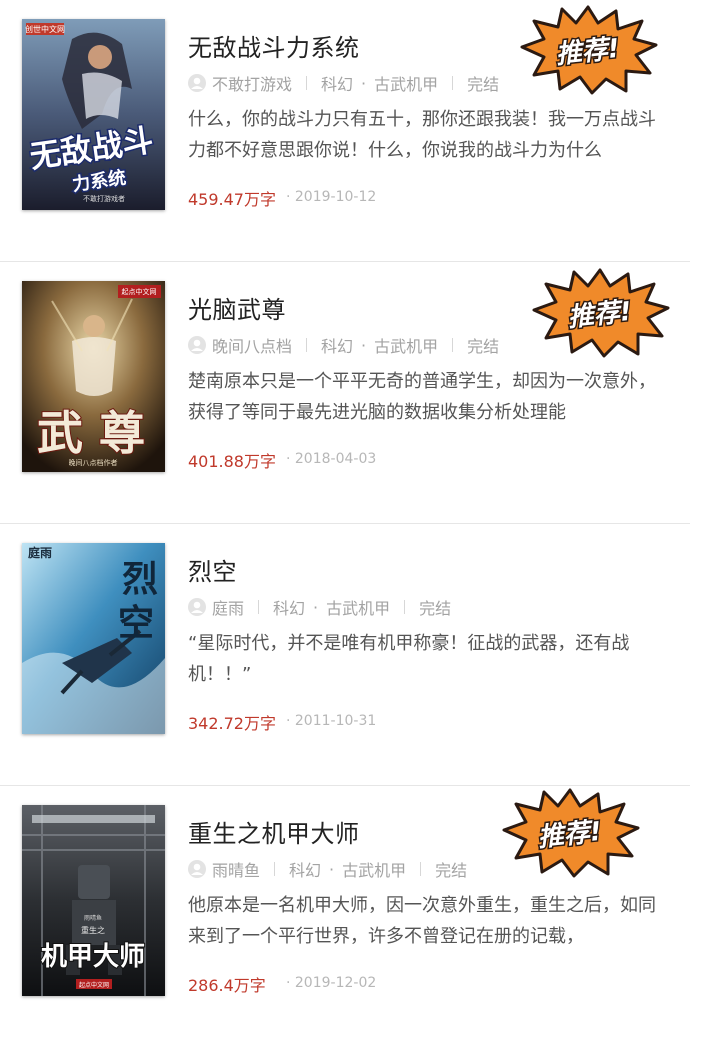 This screenshot has width=707, height=1048. Describe the element at coordinates (93, 900) in the screenshot. I see `book-cover: 重生之 机甲大师 雨晴鱼 起点中文网` at that location.